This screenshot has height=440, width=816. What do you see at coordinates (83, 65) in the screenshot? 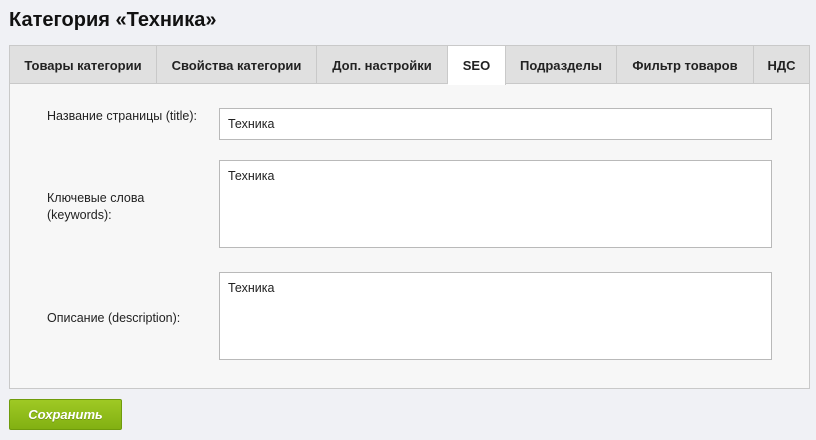
I see `tab-category-products: Товары категории` at bounding box center [83, 65].